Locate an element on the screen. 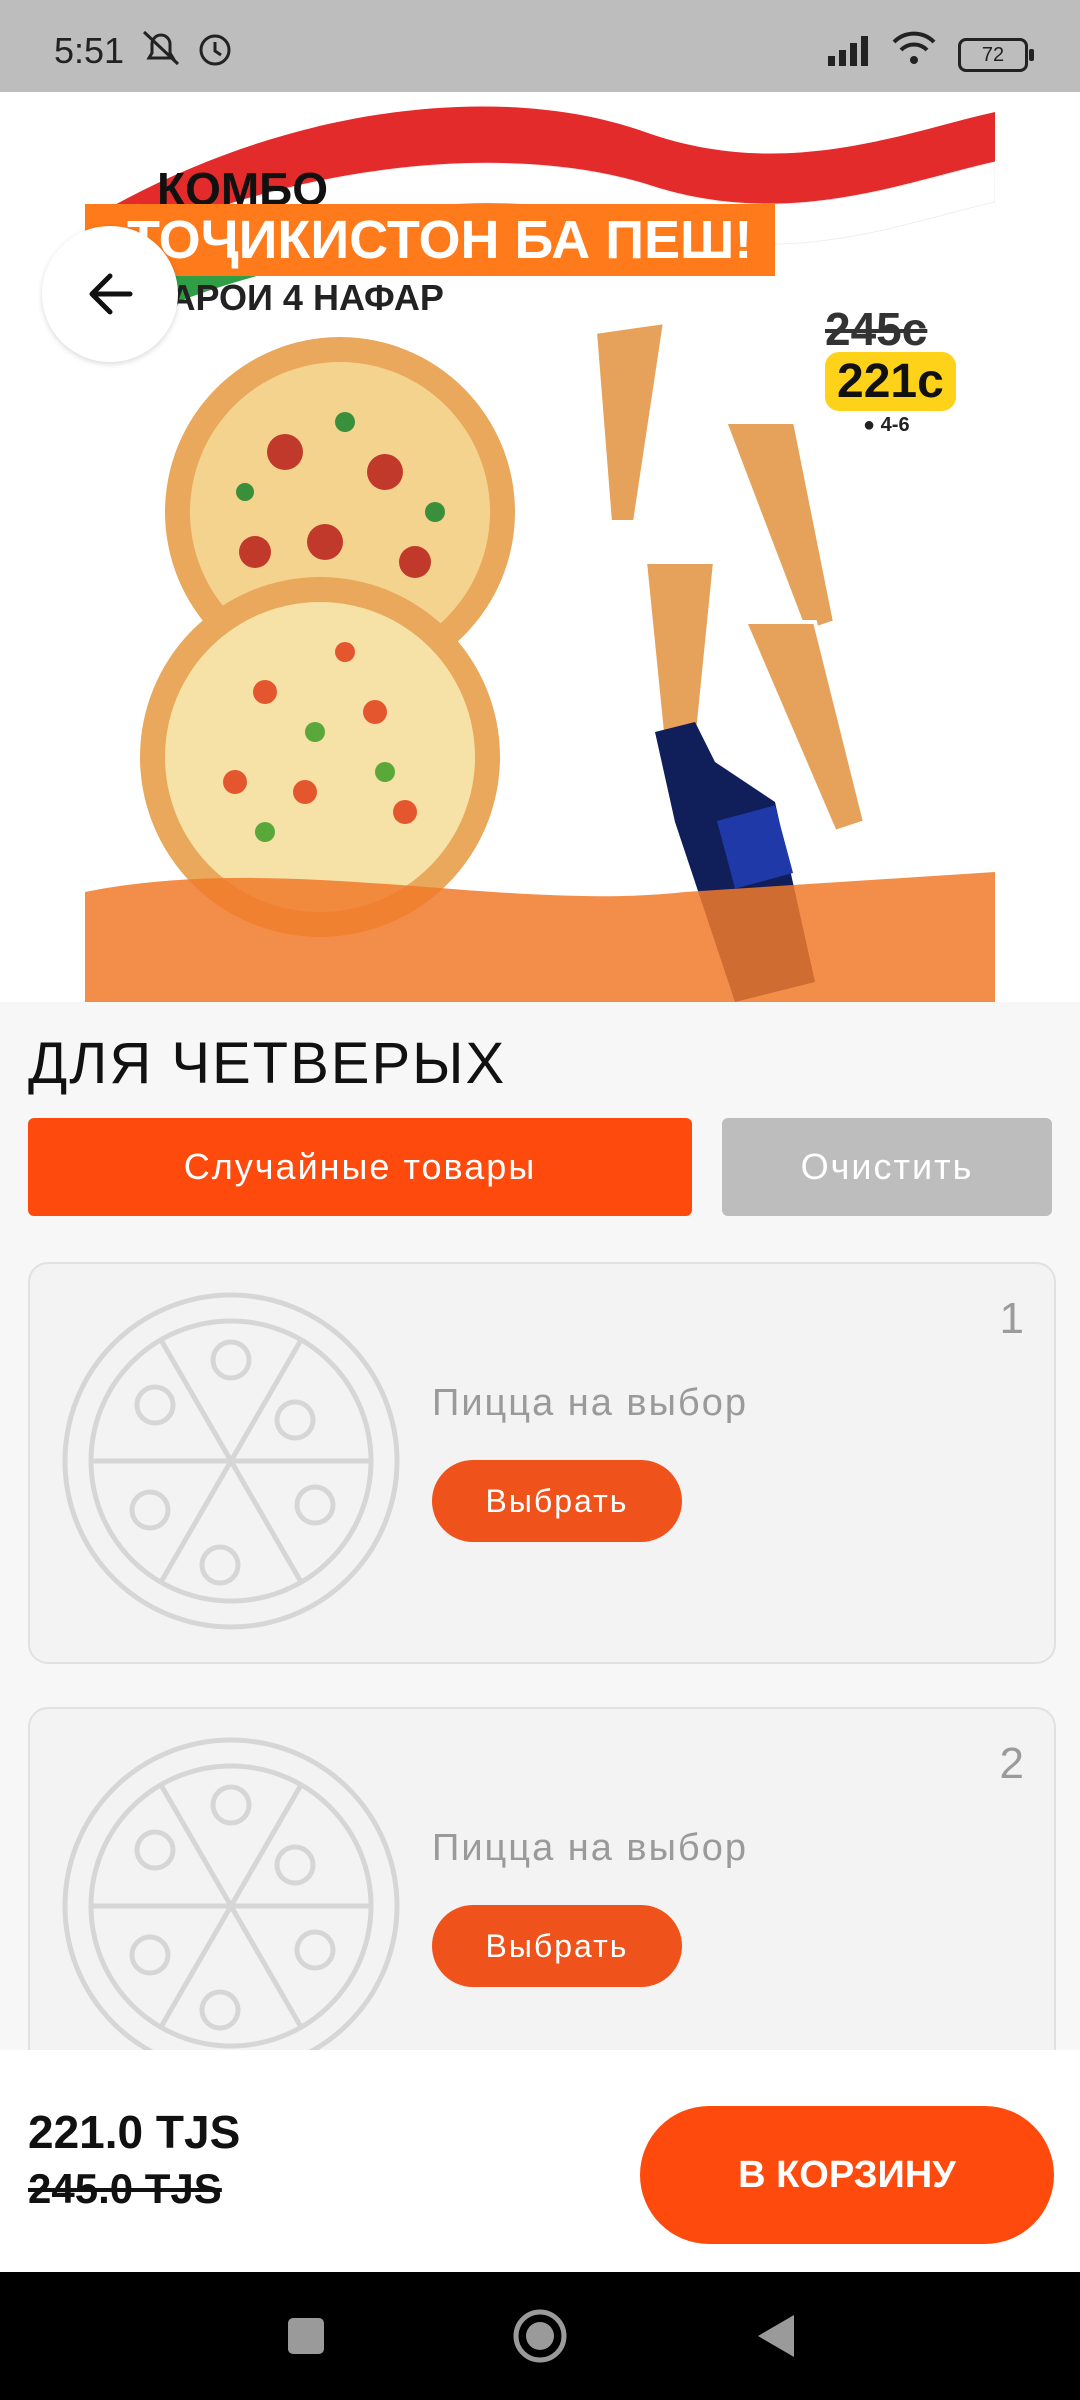  recents-button is located at coordinates (306, 2336).